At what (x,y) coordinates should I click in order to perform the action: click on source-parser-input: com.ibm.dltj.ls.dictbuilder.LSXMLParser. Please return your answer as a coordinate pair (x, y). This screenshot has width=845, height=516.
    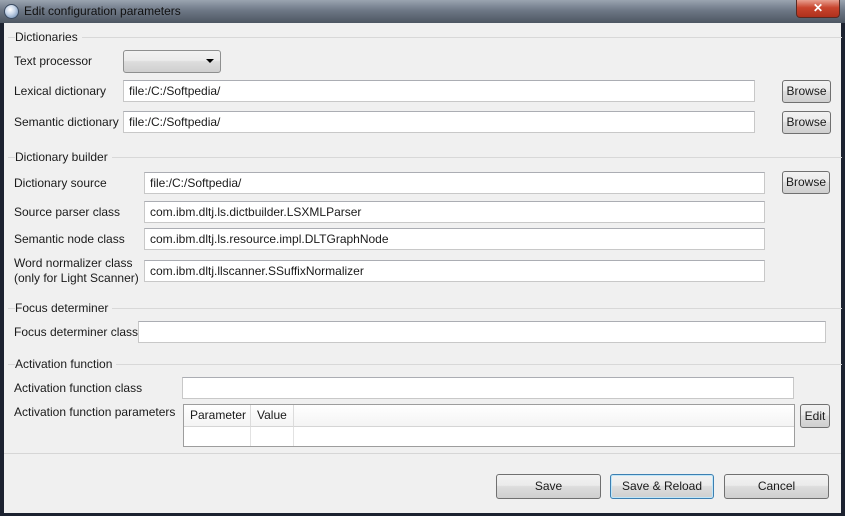
    Looking at the image, I should click on (454, 212).